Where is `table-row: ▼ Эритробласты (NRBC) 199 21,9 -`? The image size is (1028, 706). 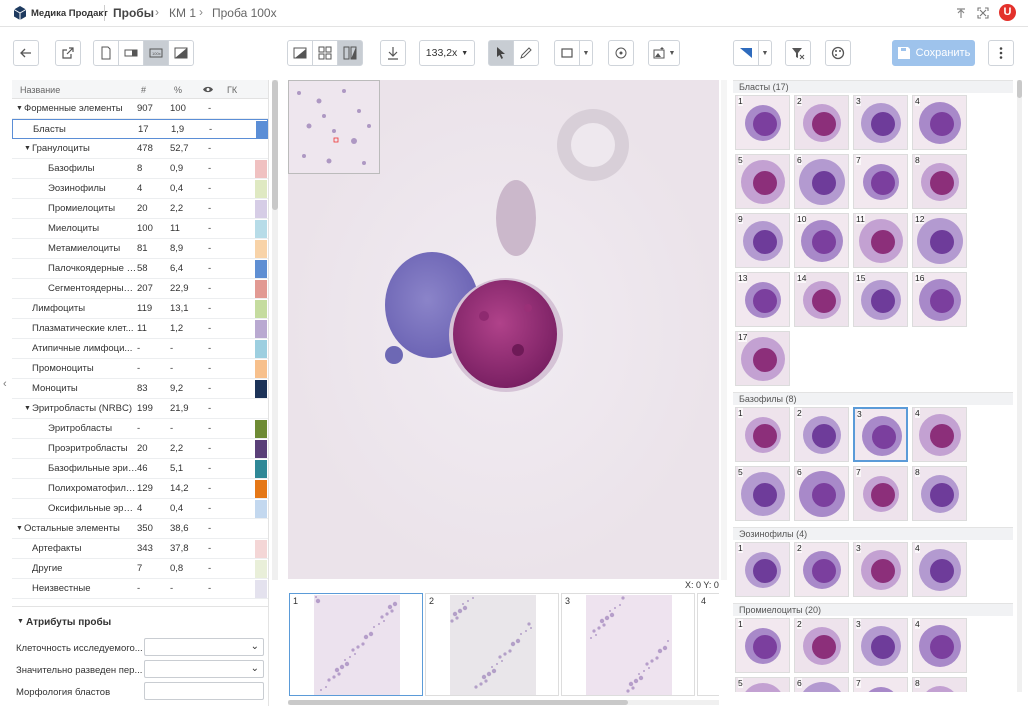
table-row: ▼ Эритробласты (NRBC) 199 21,9 - is located at coordinates (140, 409).